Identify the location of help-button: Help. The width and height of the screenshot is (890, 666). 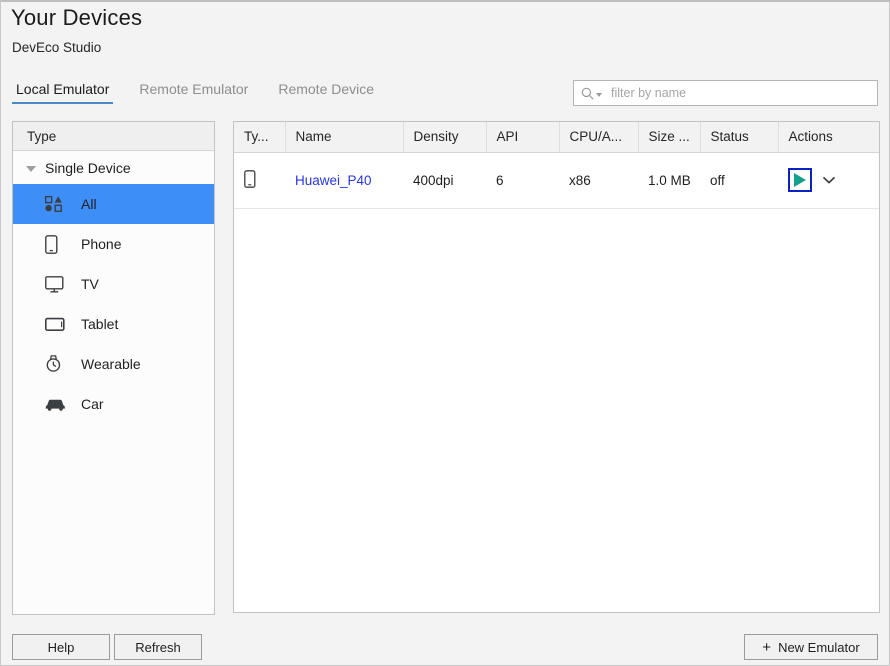
(61, 647).